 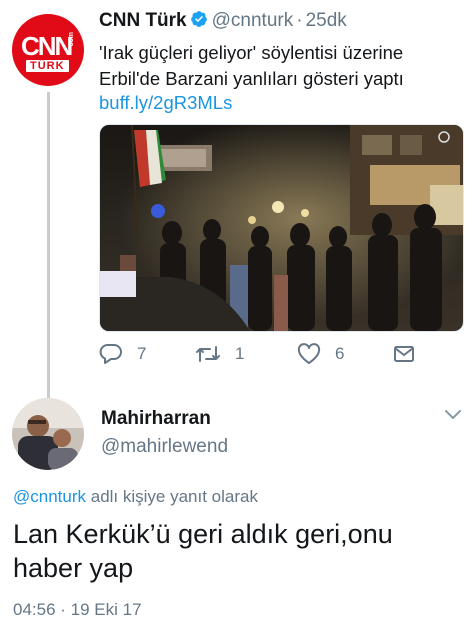 I want to click on retweet-button: 1, so click(x=219, y=354).